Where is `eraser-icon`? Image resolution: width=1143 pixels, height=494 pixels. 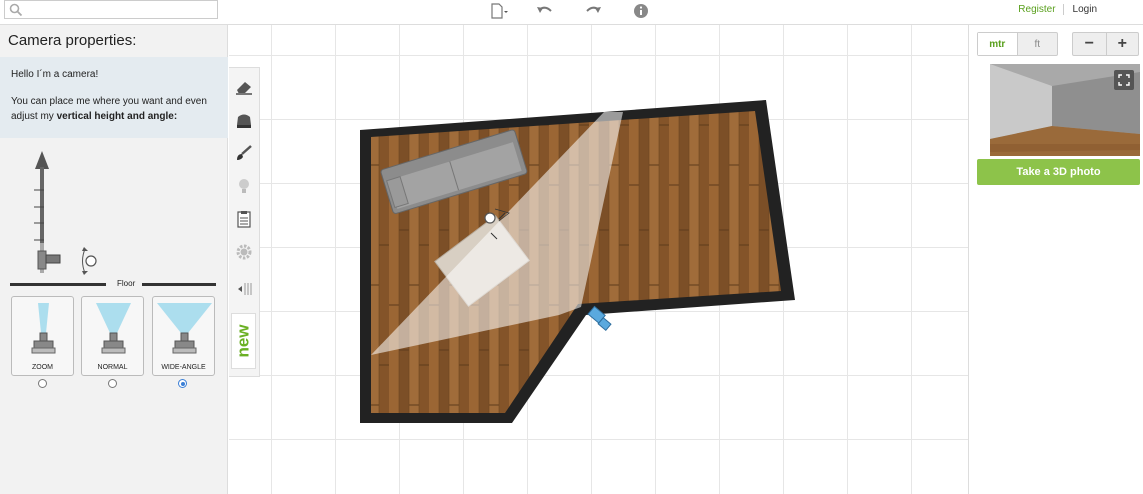
eraser-icon is located at coordinates (244, 87).